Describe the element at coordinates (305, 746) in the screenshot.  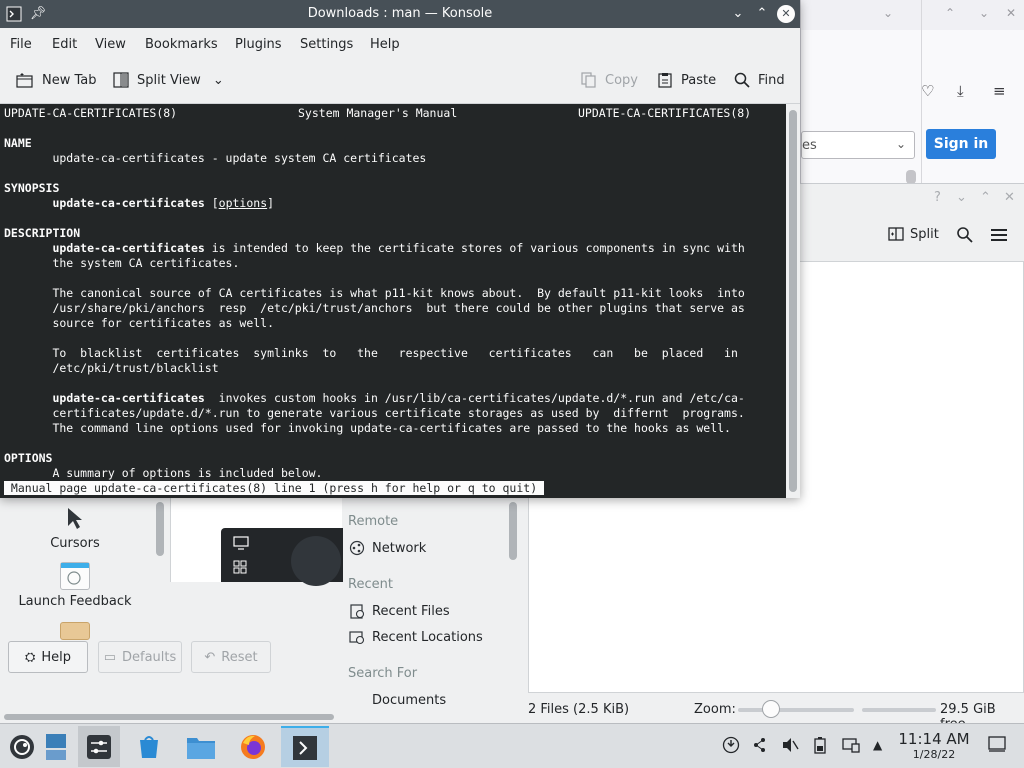
I see `task-konsole` at that location.